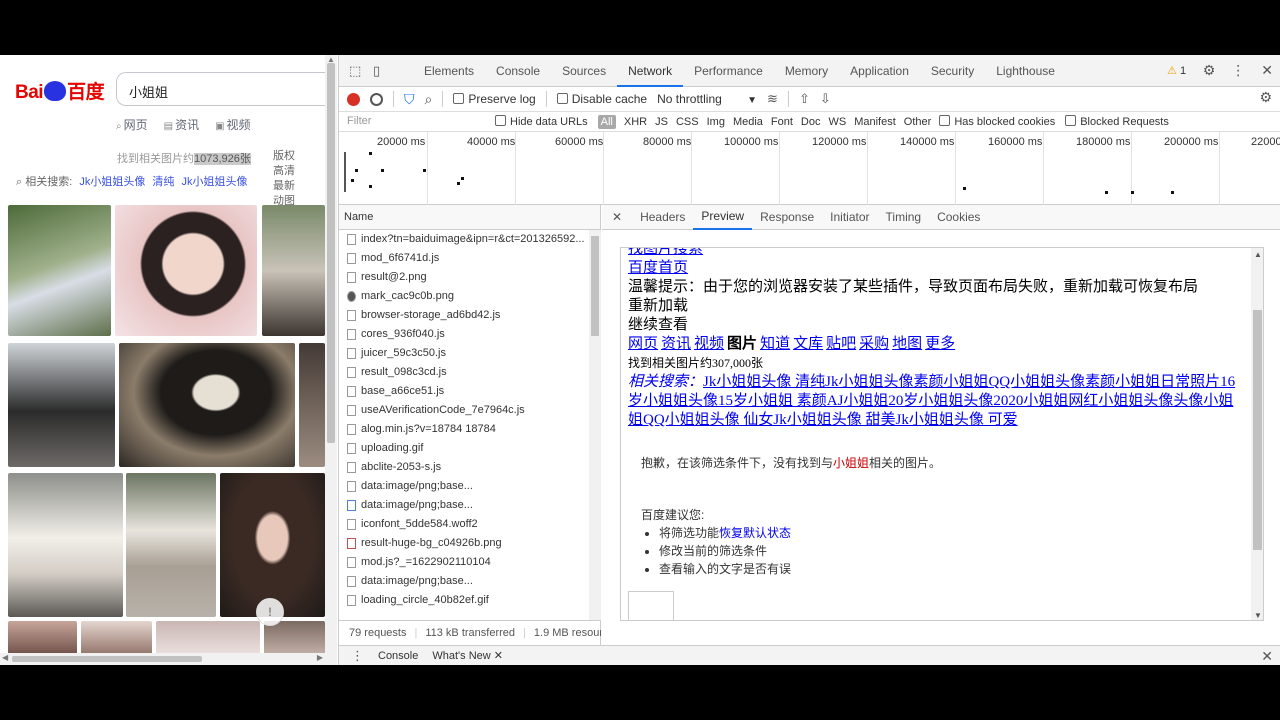 This screenshot has height=720, width=1280. I want to click on type-filter-img: Img, so click(716, 122).